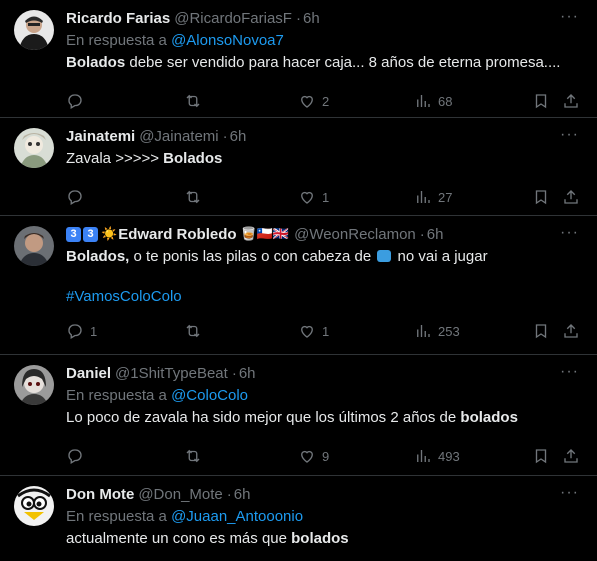 The image size is (597, 561). What do you see at coordinates (98, 256) in the screenshot?
I see `keyword-highlight: Bolados,` at bounding box center [98, 256].